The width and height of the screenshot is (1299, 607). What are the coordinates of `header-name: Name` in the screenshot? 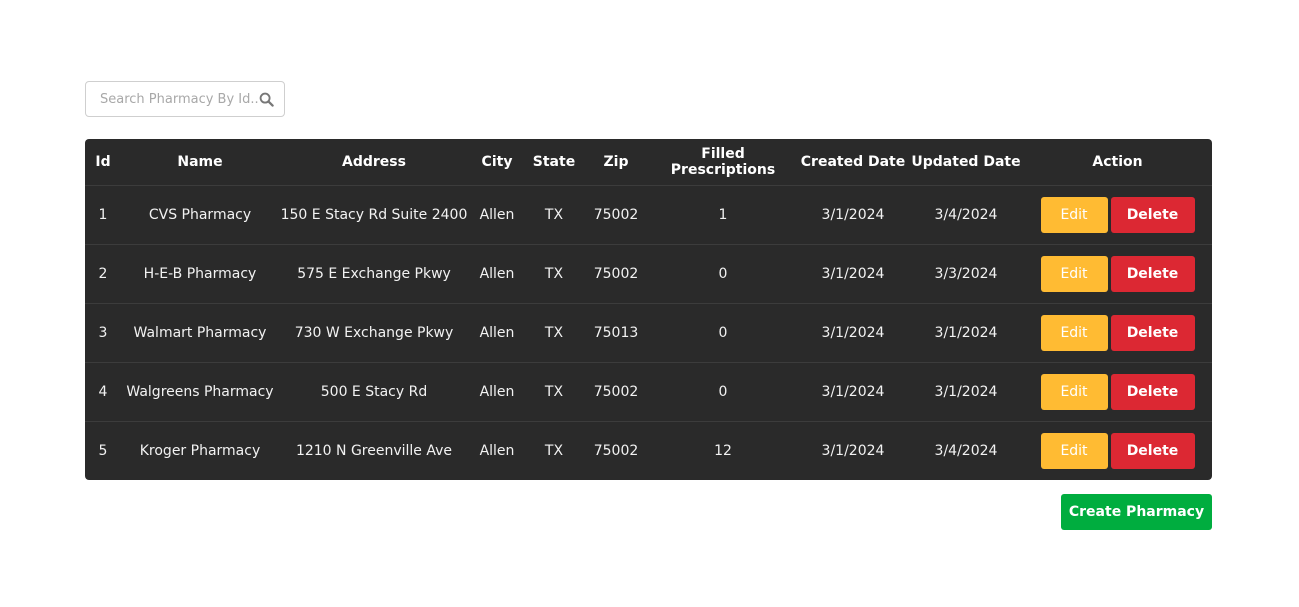 It's located at (200, 162).